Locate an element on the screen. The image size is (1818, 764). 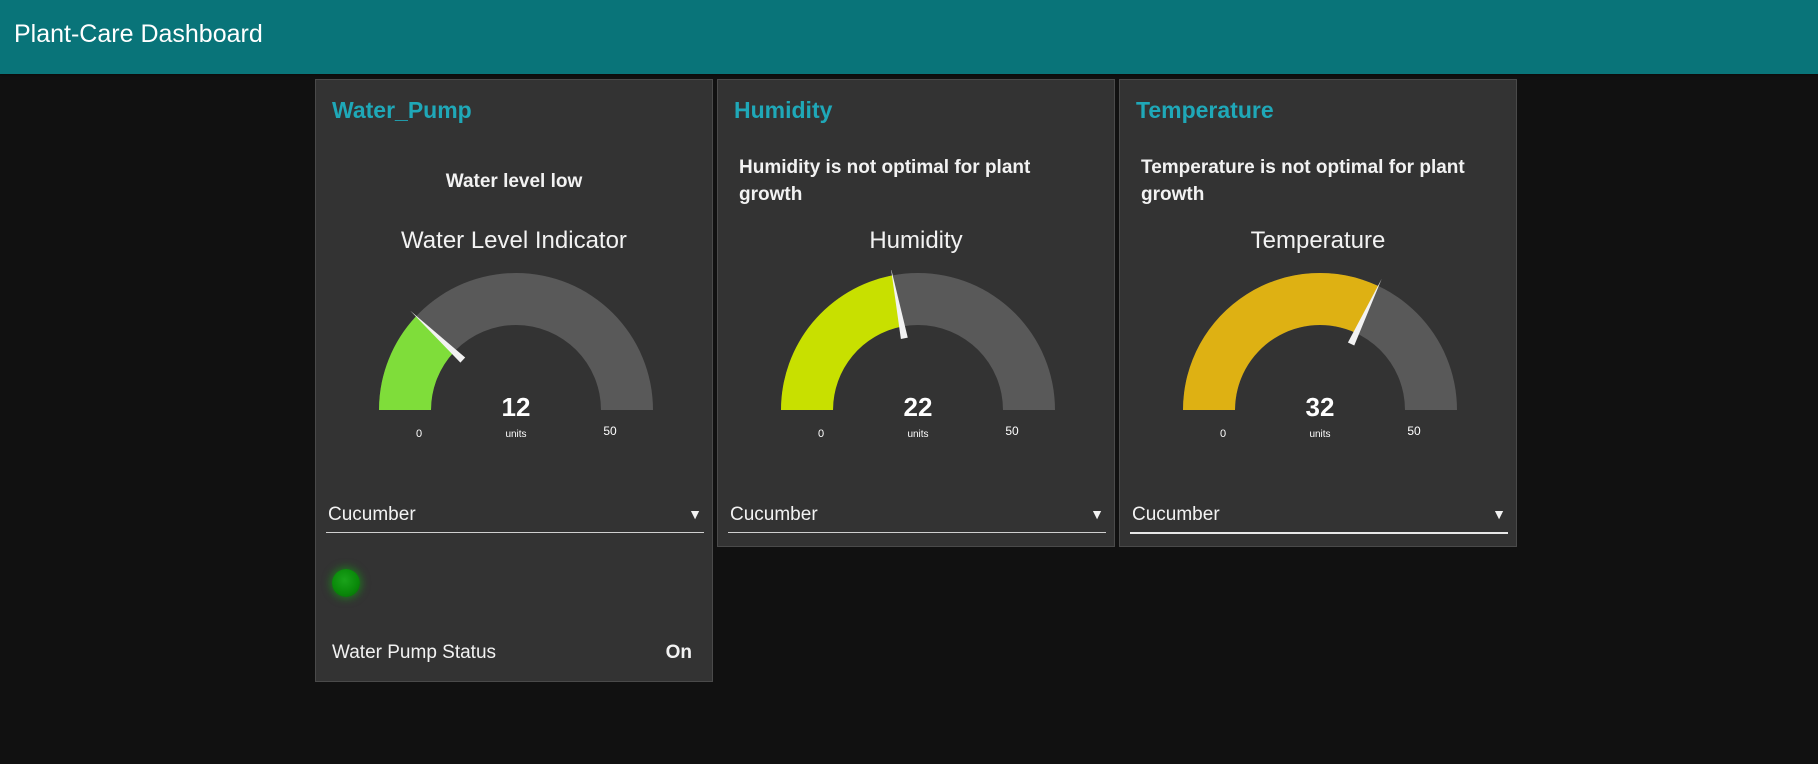
temperature-gauge: 32 units 0 50 is located at coordinates (1320, 356).